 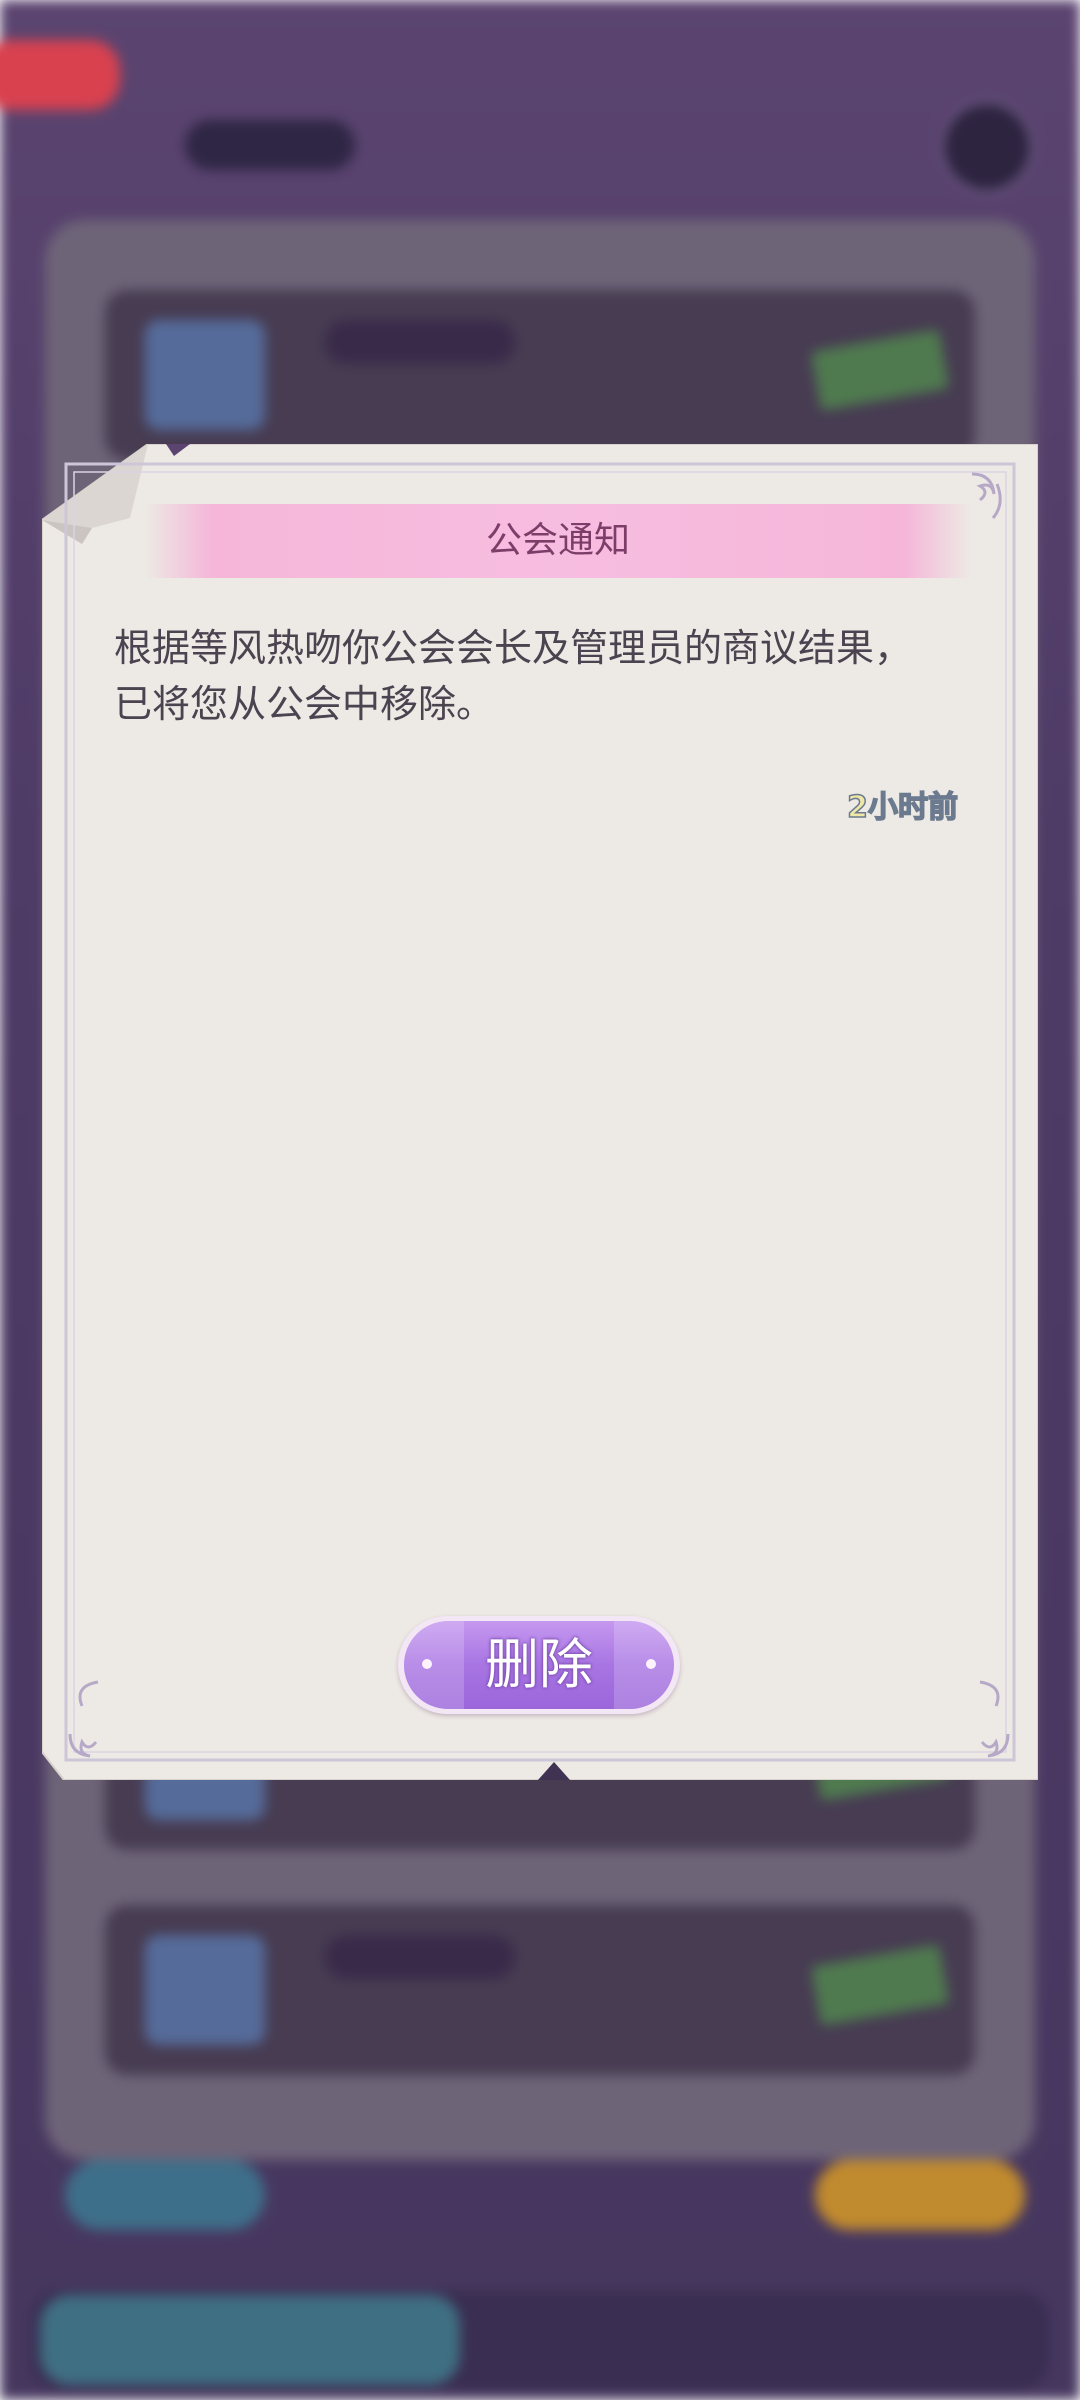 I want to click on bottom-tab-active, so click(x=250, y=2340).